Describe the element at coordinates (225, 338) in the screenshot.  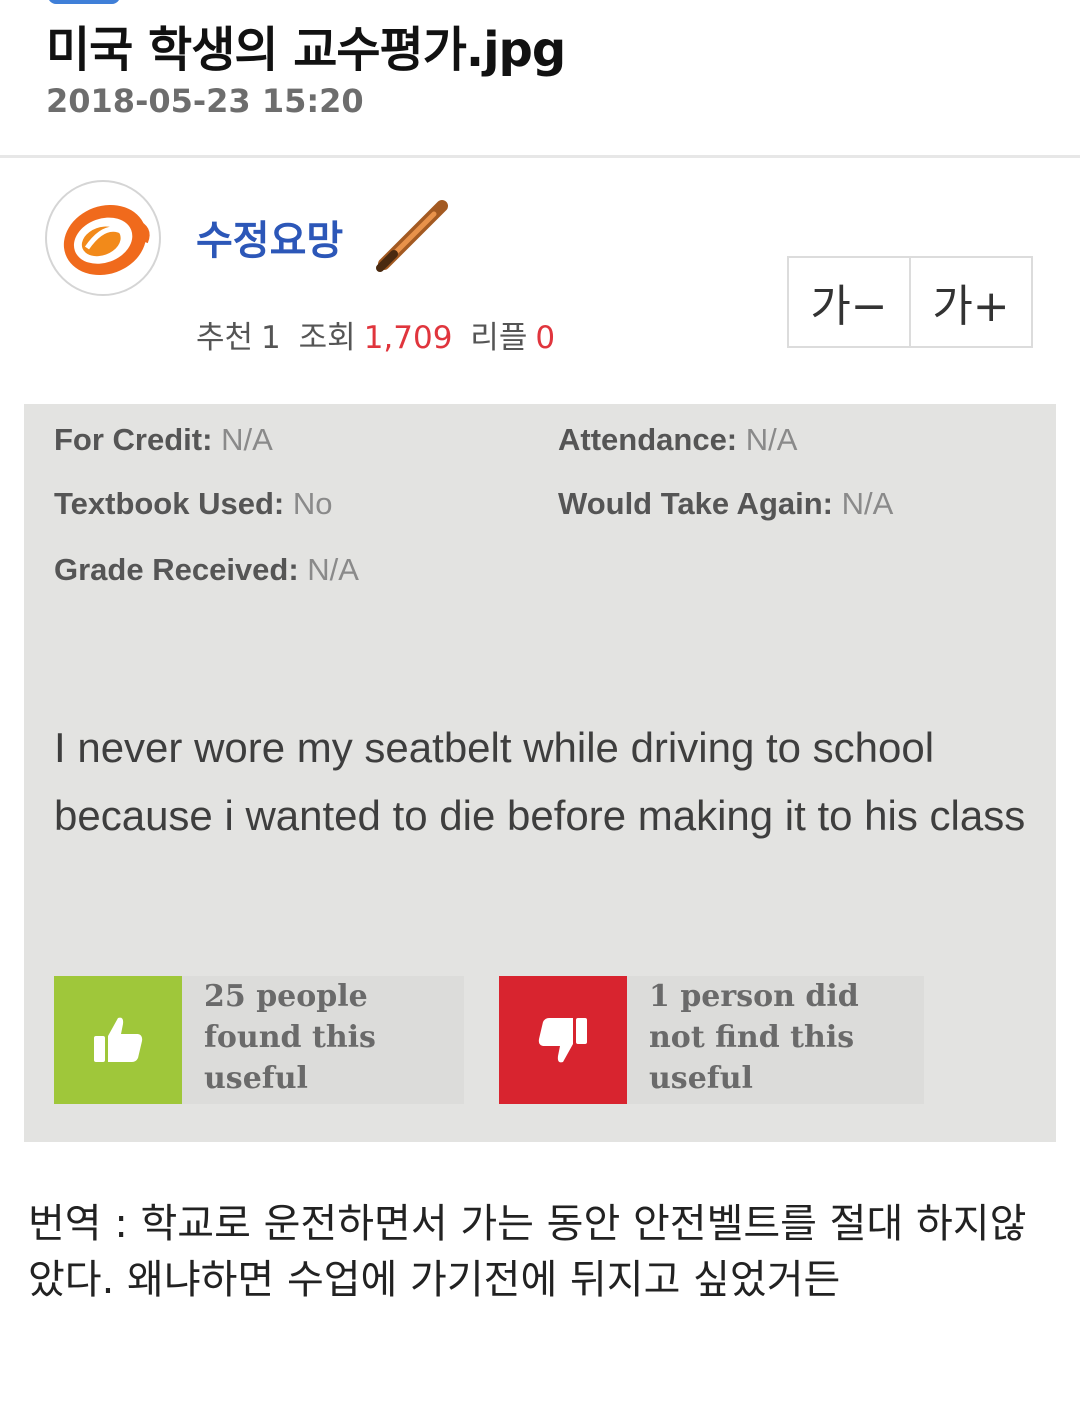
I see `recommend-label: 추천` at that location.